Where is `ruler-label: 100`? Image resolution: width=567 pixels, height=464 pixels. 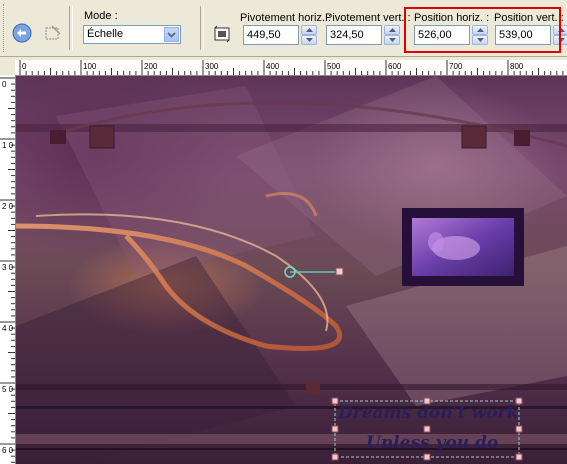 ruler-label: 100 is located at coordinates (90, 66).